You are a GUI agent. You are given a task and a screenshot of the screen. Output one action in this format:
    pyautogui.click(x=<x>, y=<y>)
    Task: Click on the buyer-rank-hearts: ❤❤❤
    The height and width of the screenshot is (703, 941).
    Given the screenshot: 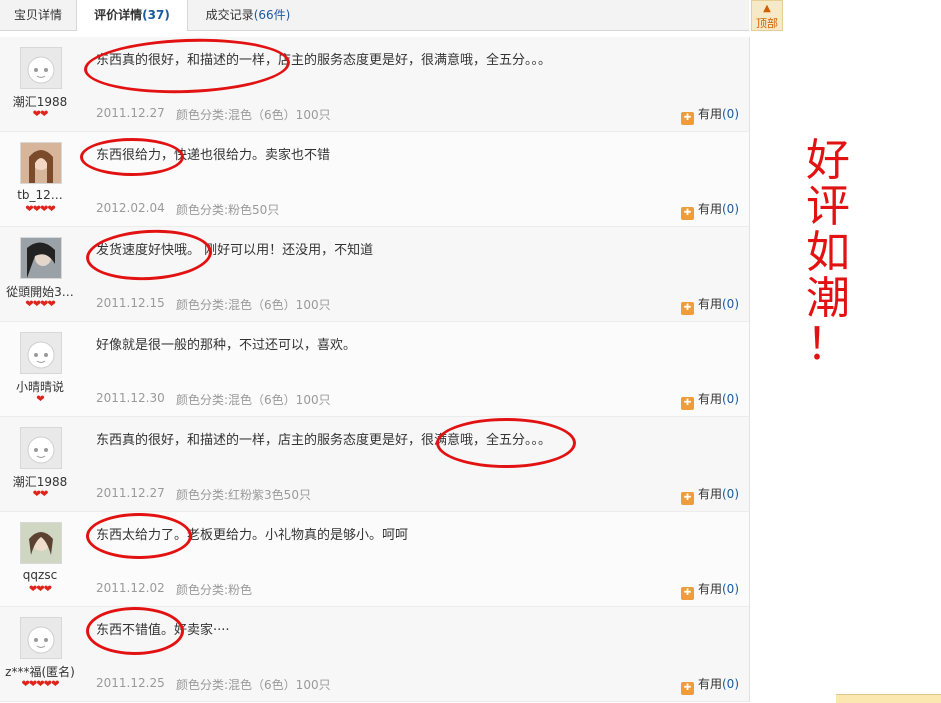 What is the action you would take?
    pyautogui.click(x=40, y=589)
    